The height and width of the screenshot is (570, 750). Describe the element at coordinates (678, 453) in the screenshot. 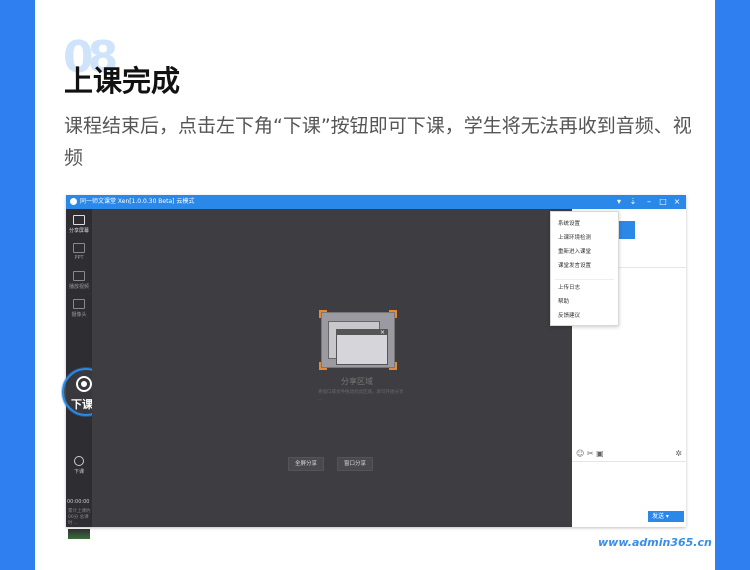

I see `gear-icon: ✲` at that location.